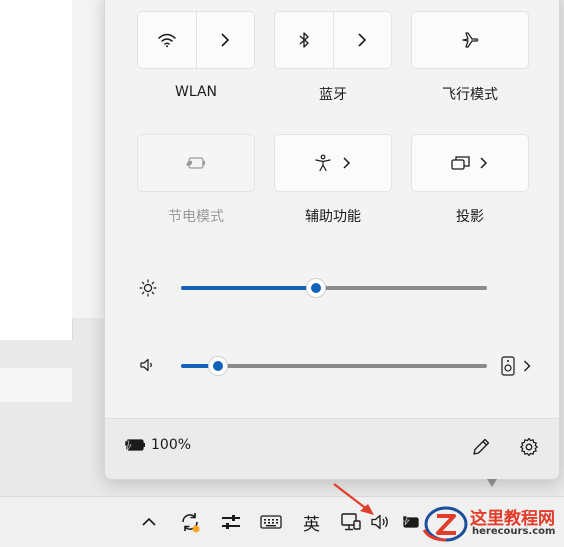 The image size is (564, 547). What do you see at coordinates (311, 522) in the screenshot?
I see `input-method-indicator: 英` at bounding box center [311, 522].